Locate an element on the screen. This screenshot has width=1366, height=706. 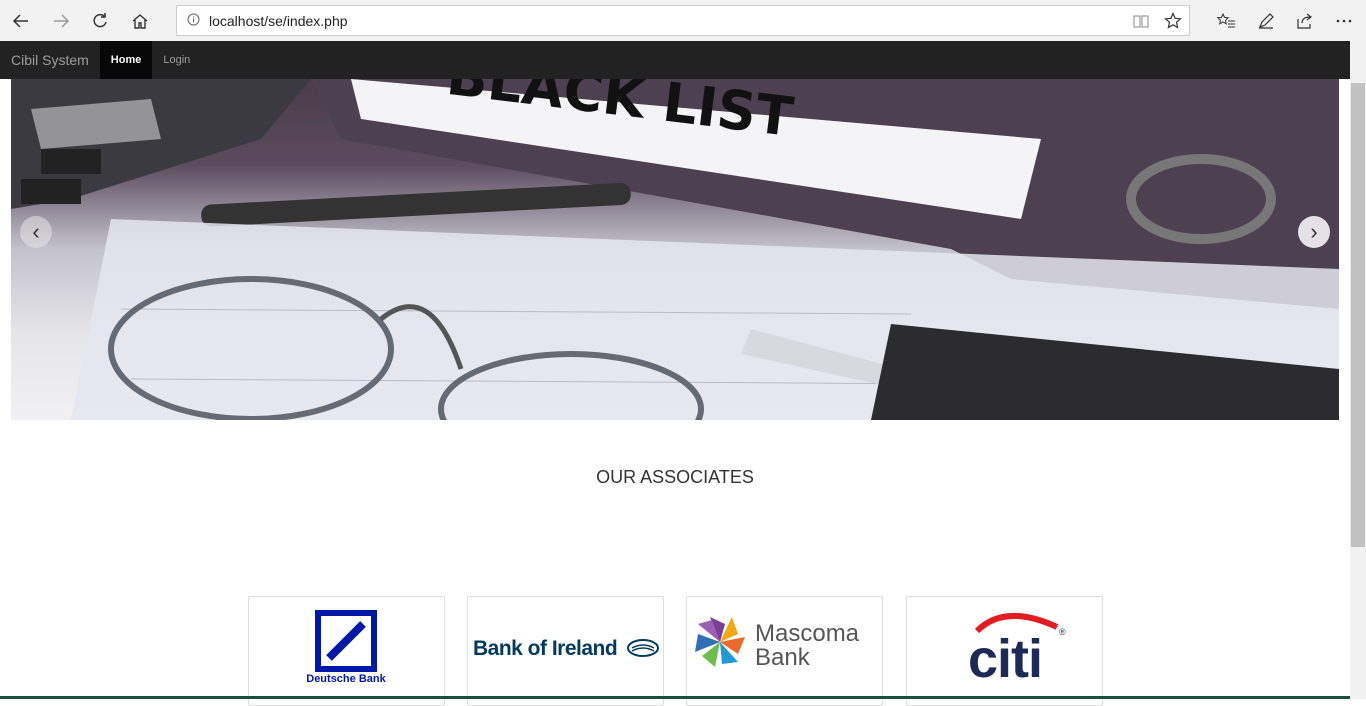
citi-logo: citi ® is located at coordinates (1017, 651).